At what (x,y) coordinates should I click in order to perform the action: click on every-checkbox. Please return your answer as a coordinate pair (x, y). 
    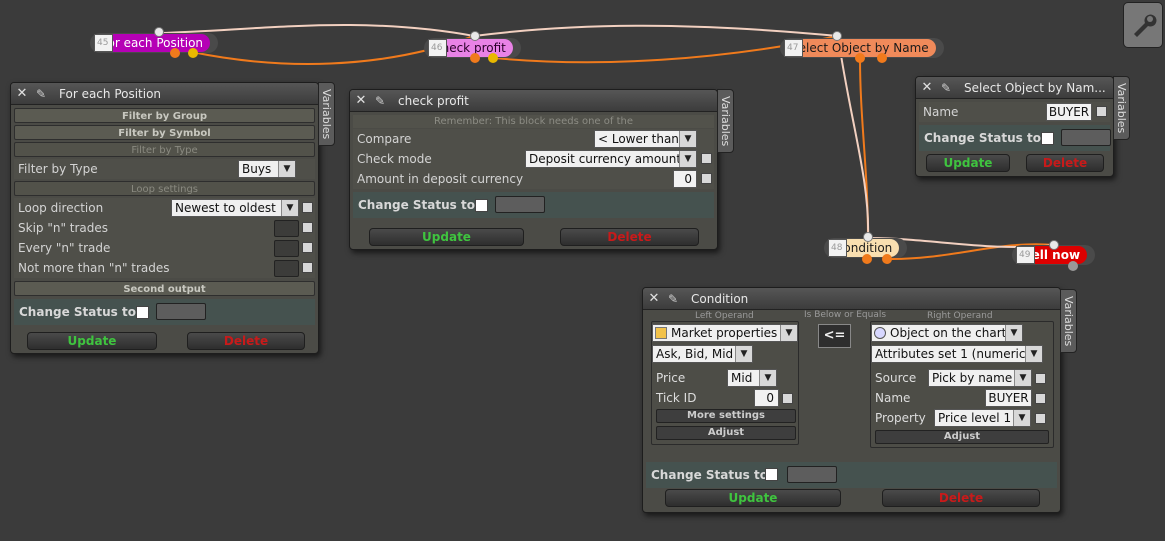
    Looking at the image, I should click on (307, 247).